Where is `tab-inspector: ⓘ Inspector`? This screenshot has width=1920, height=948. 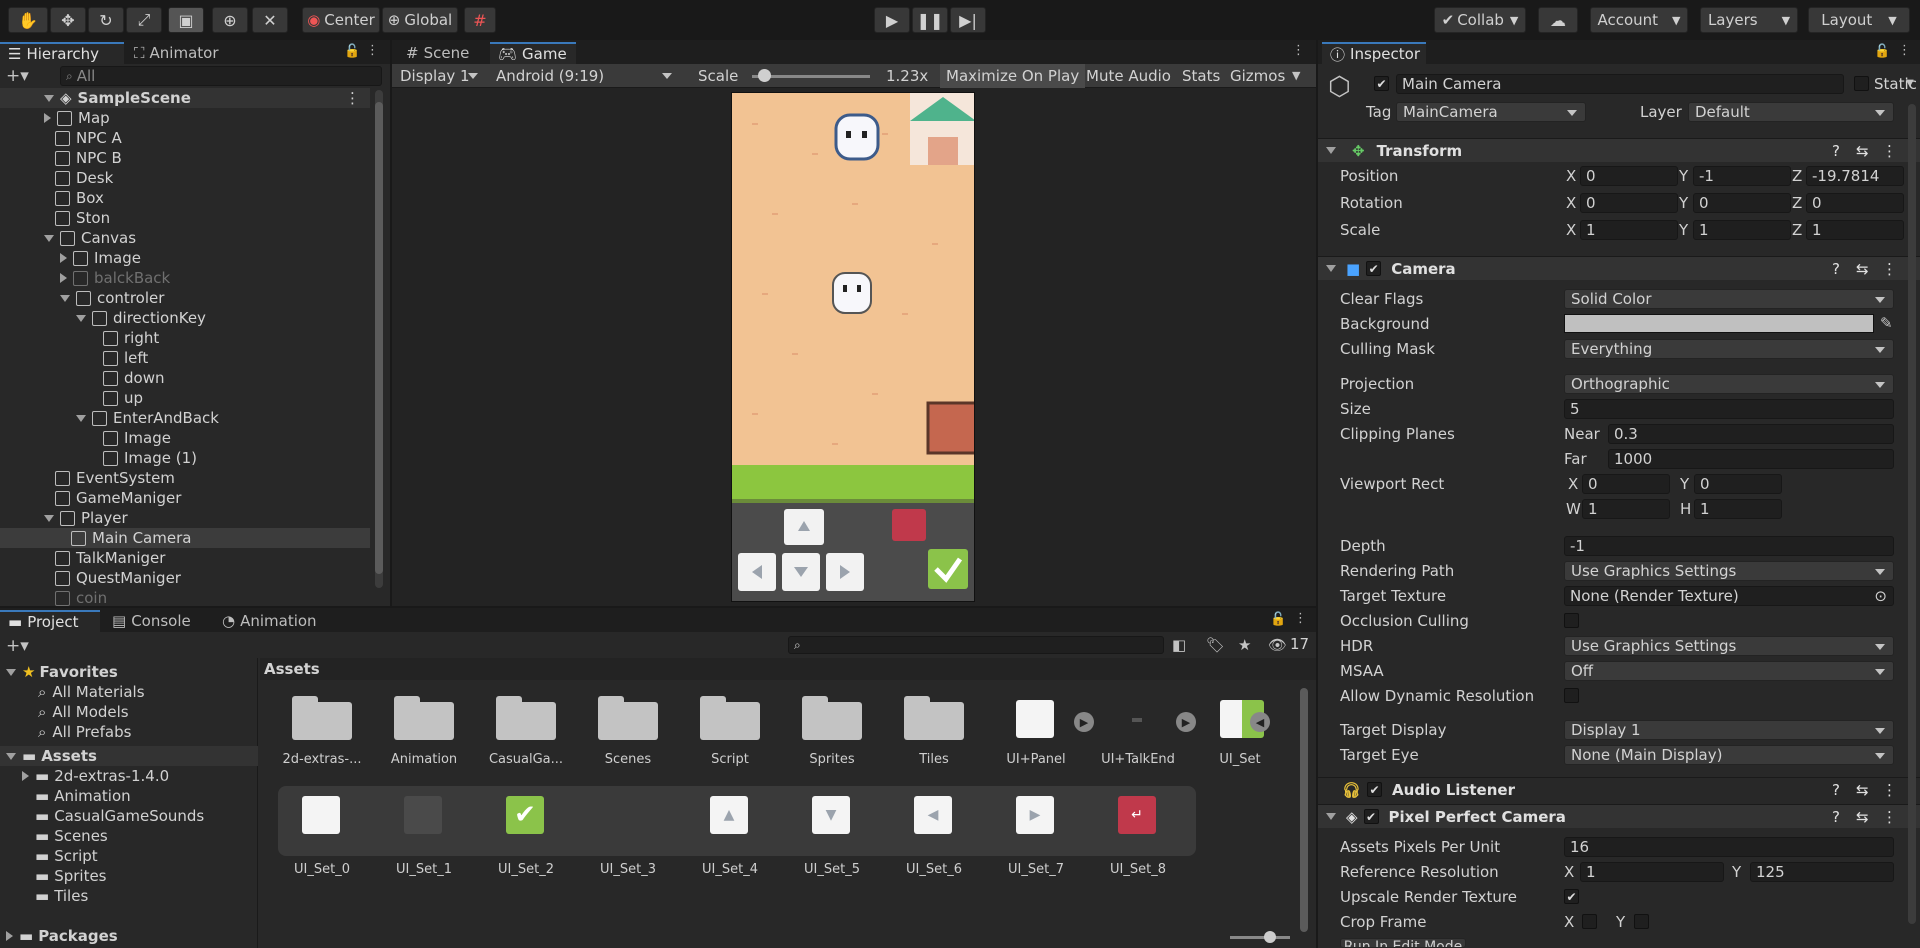 tab-inspector: ⓘ Inspector is located at coordinates (1374, 53).